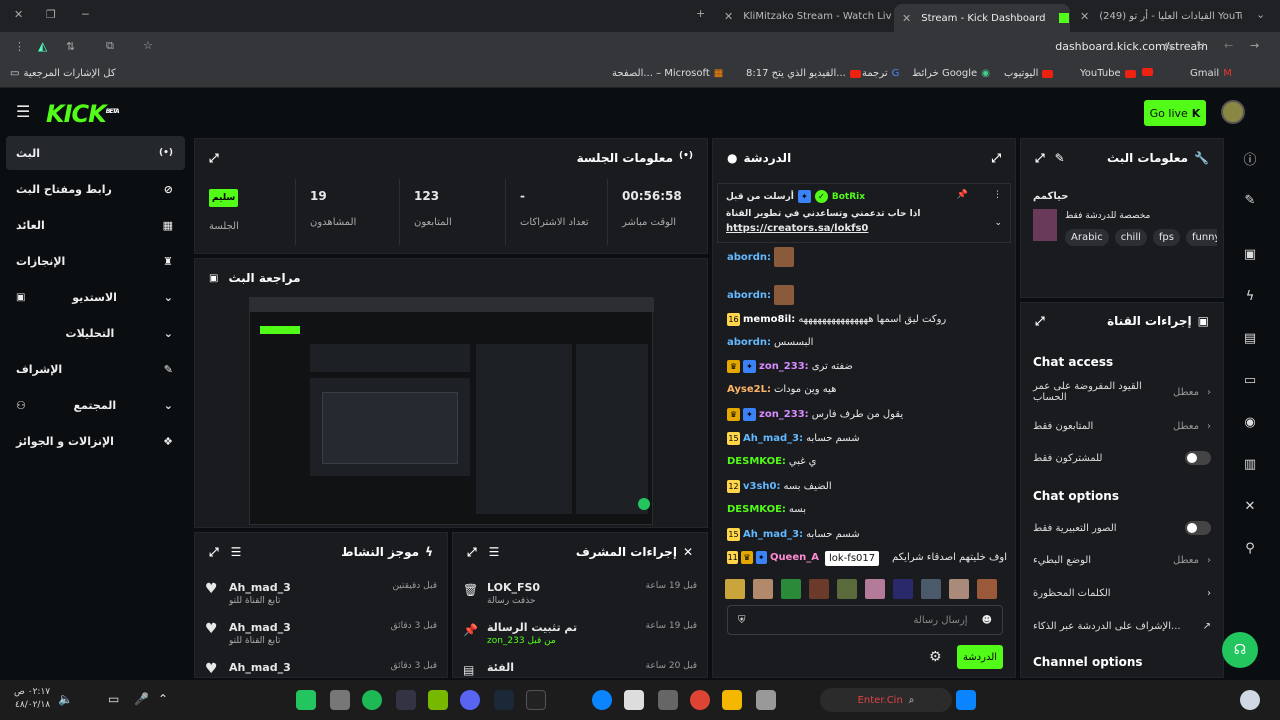 Image resolution: width=1280 pixels, height=720 pixels. What do you see at coordinates (32, 699) in the screenshot?
I see `clock: ٠٢:١٧ ص ٤٨/٠٢/١٨` at bounding box center [32, 699].